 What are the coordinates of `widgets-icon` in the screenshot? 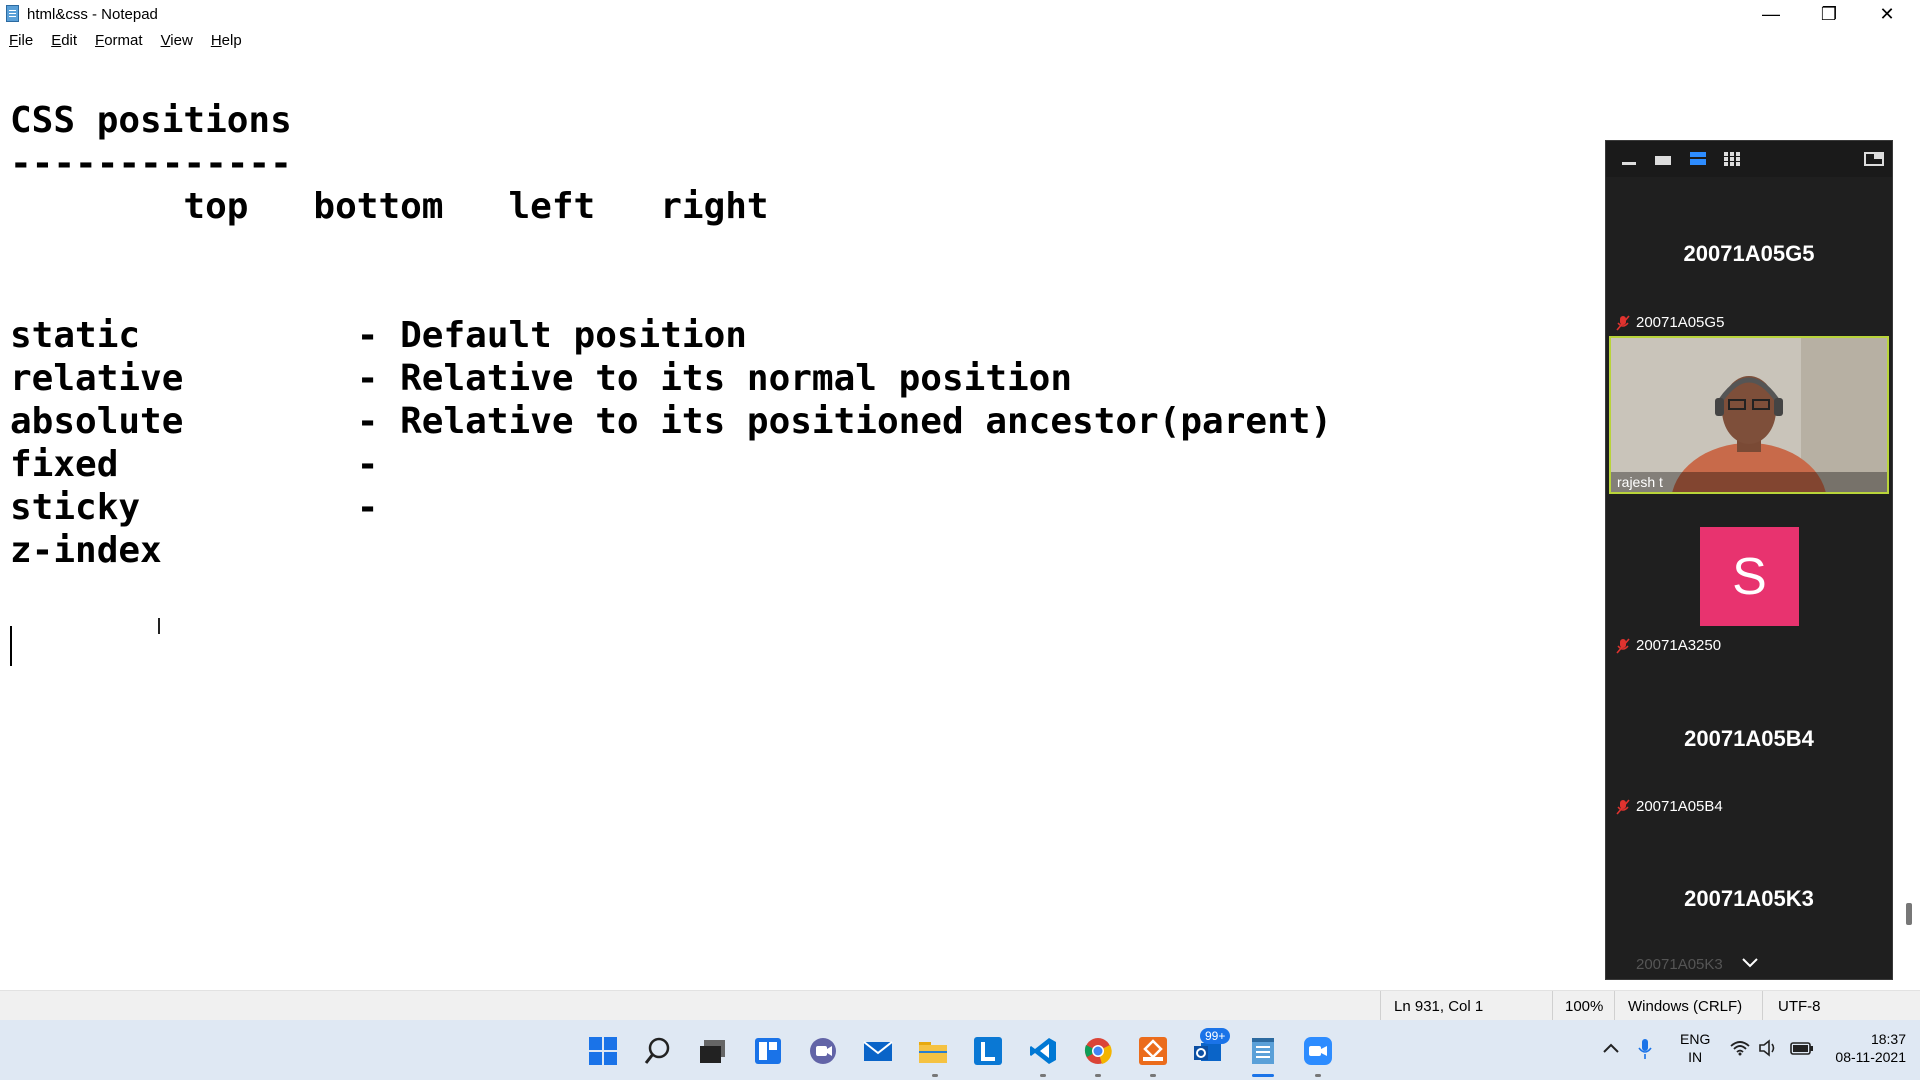 It's located at (768, 1051).